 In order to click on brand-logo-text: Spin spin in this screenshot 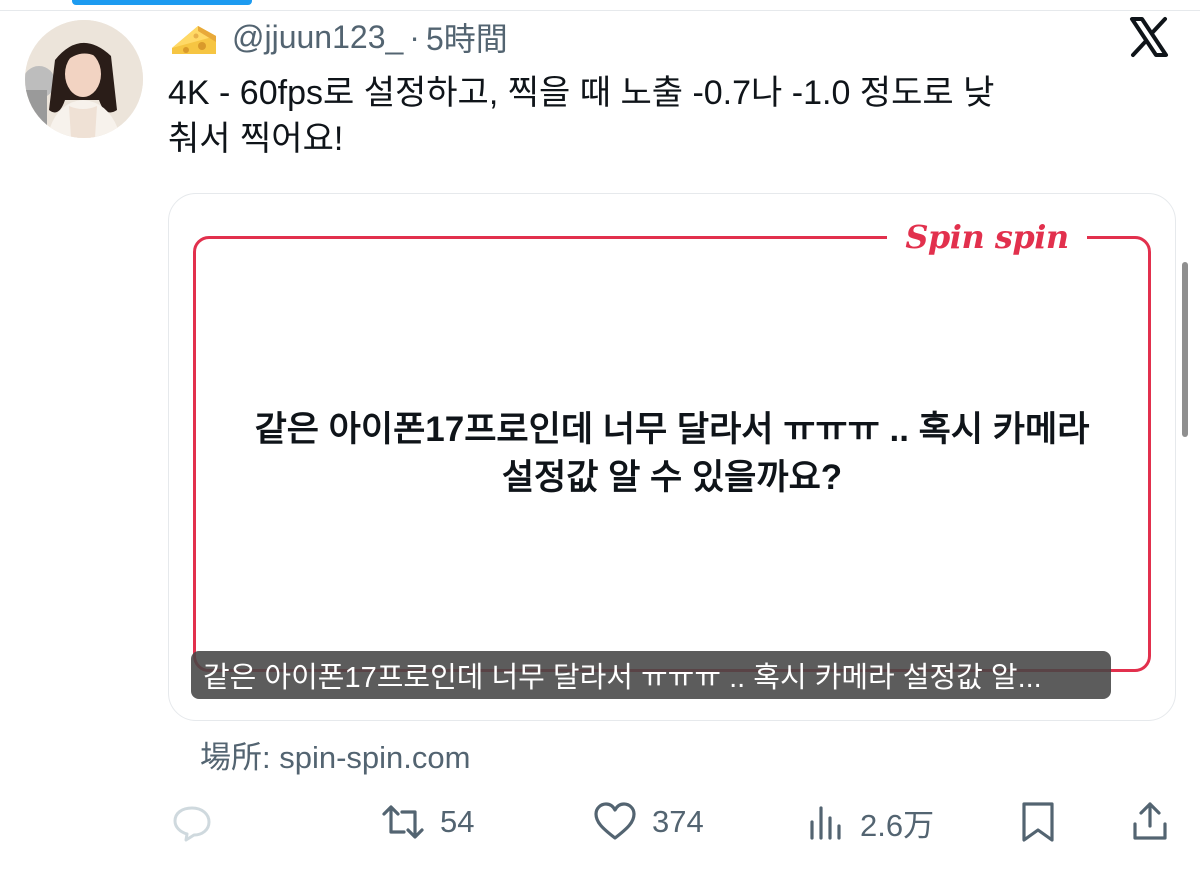, I will do `click(987, 237)`.